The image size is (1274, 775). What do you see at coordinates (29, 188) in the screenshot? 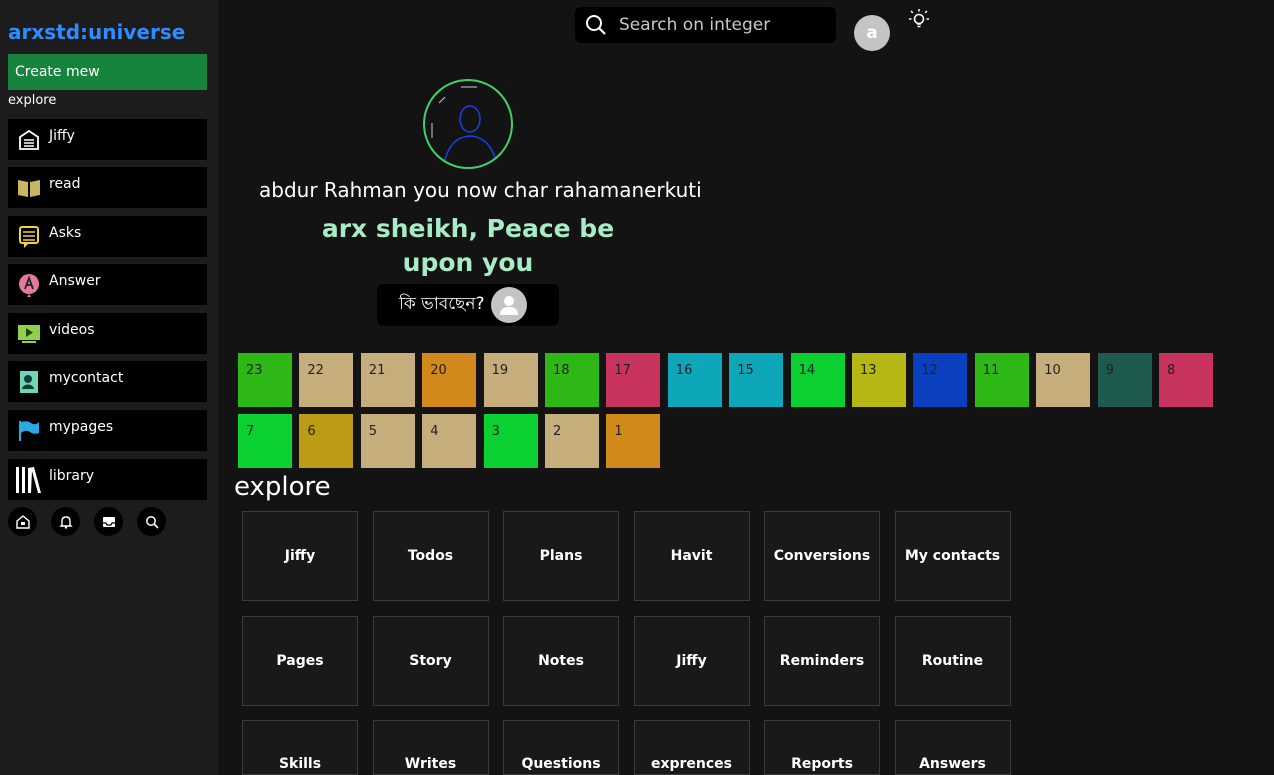
I see `book-icon` at bounding box center [29, 188].